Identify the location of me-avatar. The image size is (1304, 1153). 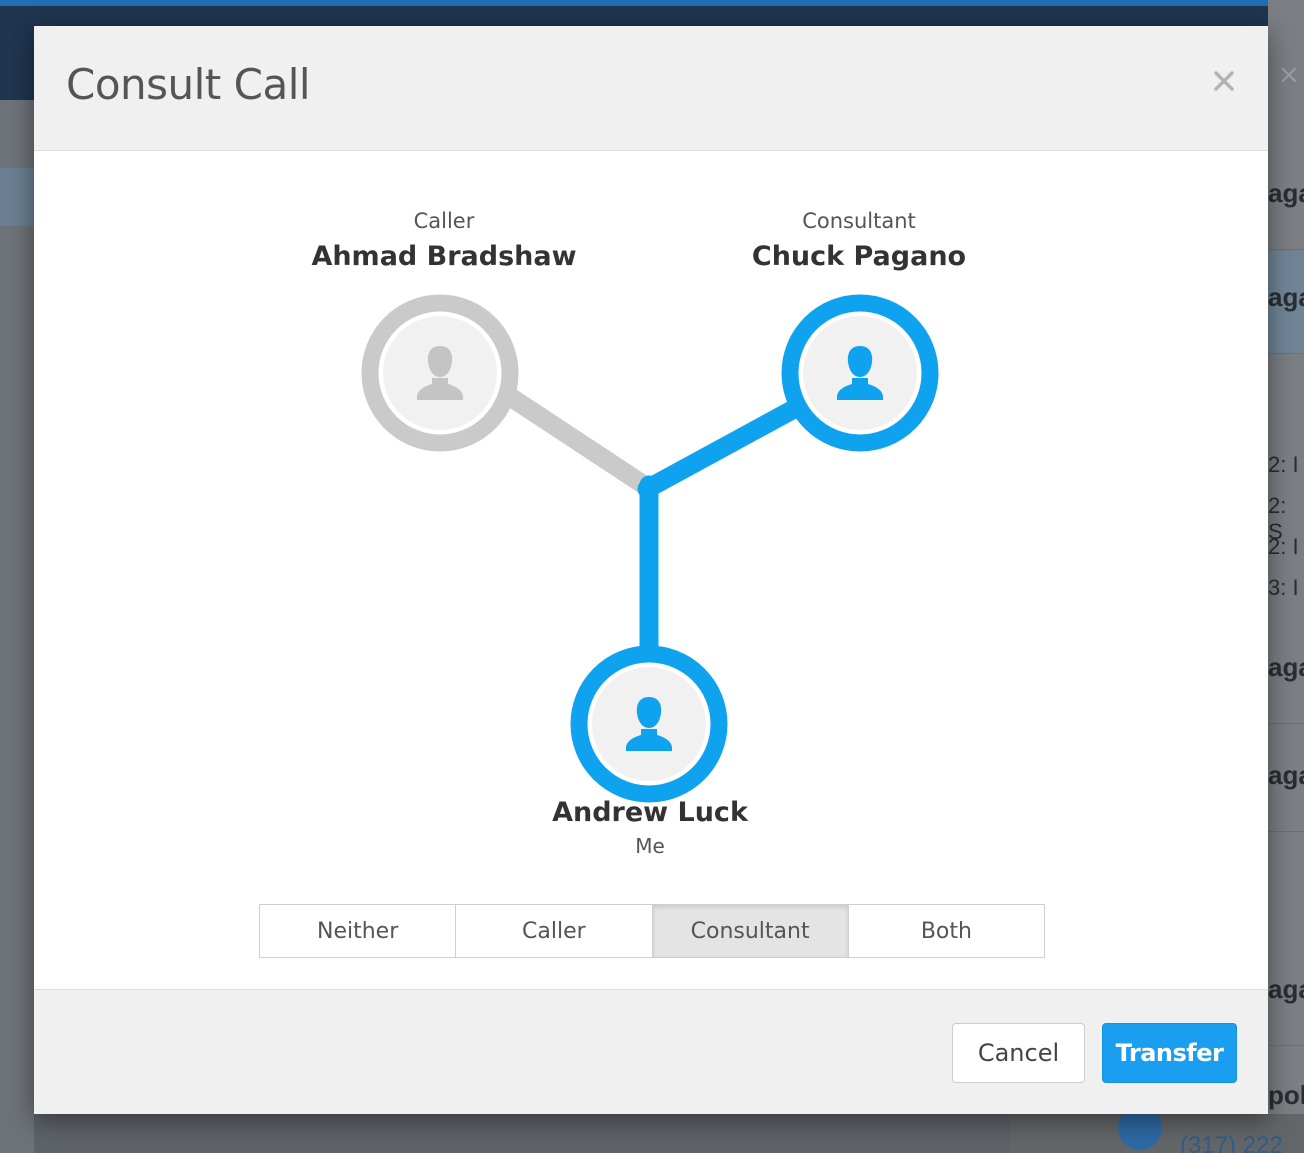
(649, 724).